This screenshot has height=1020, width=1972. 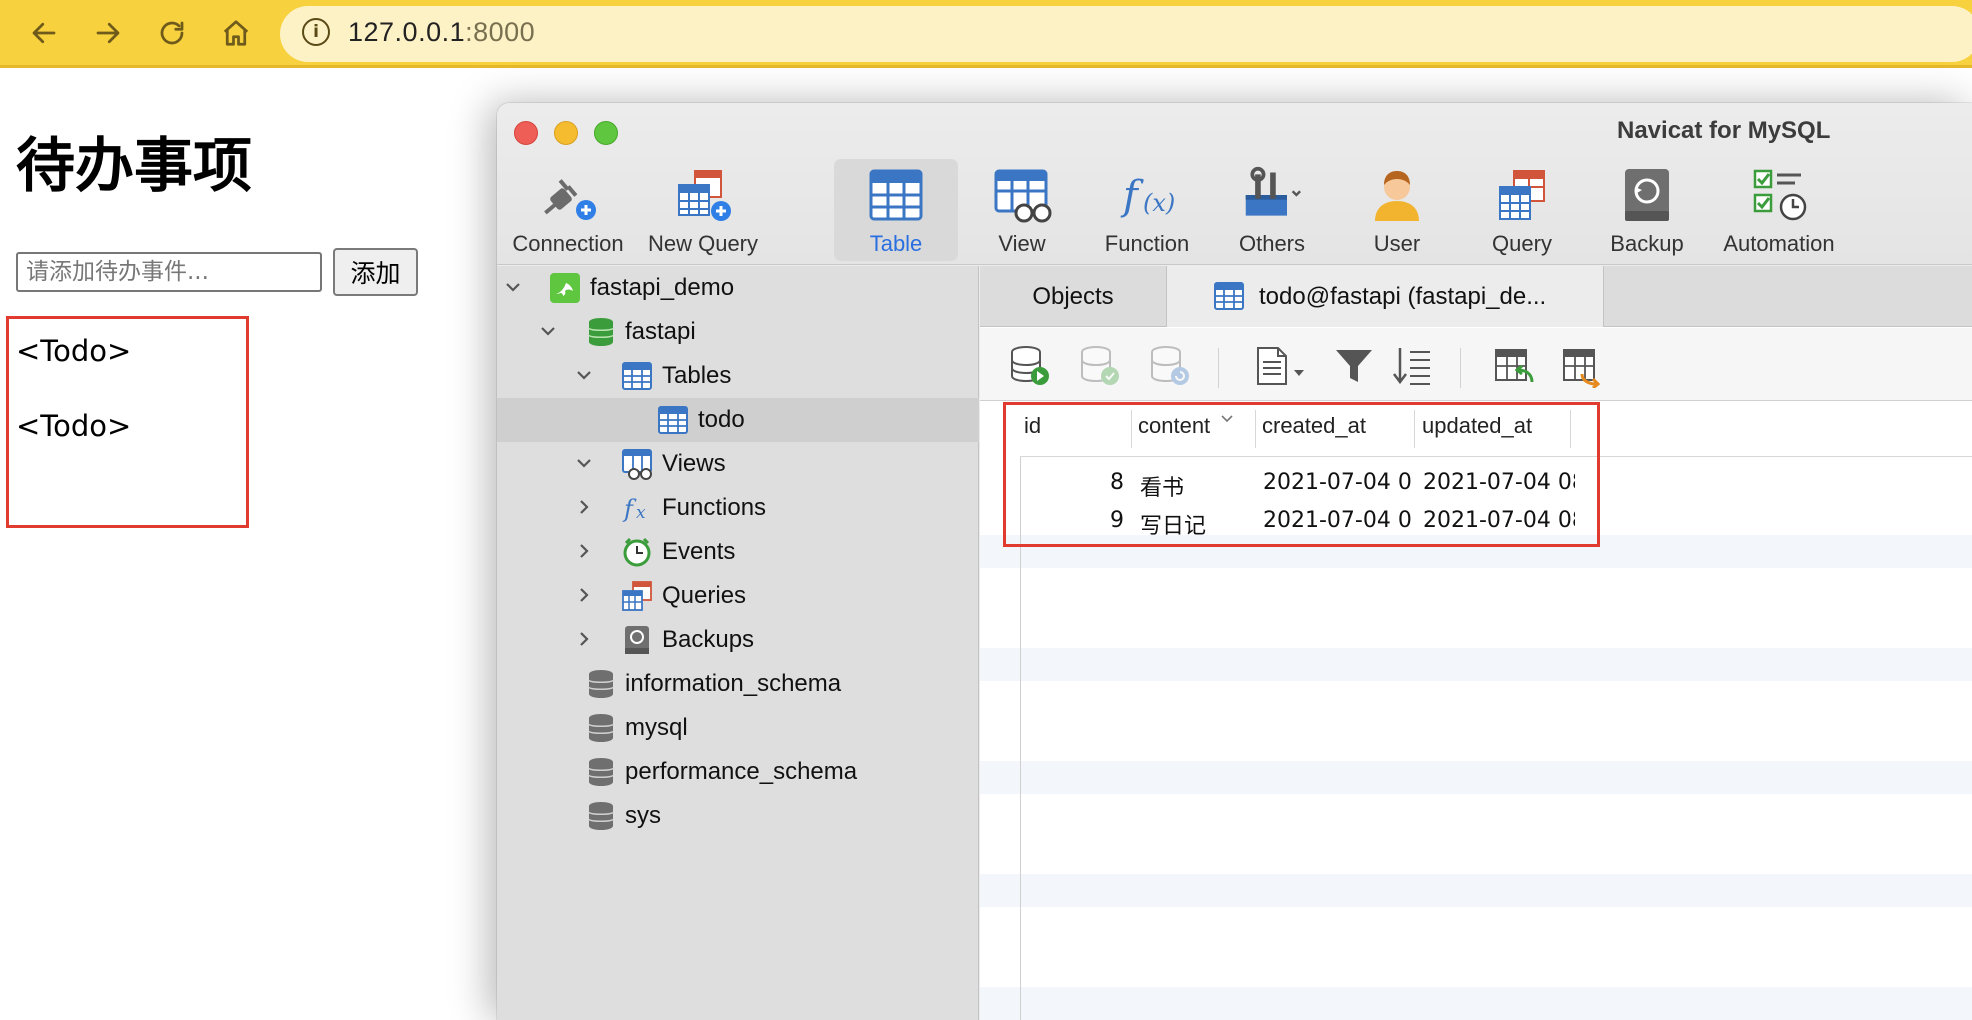 What do you see at coordinates (1724, 130) in the screenshot?
I see `window-title: Navicat for MySQL` at bounding box center [1724, 130].